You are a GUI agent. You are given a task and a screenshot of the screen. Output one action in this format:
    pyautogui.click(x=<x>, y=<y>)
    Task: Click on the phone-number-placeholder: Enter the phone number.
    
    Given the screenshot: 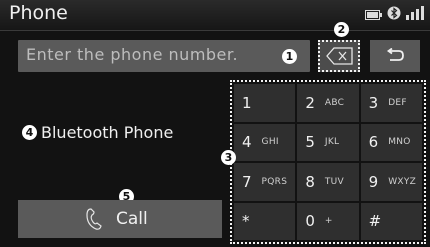 What is the action you would take?
    pyautogui.click(x=132, y=54)
    